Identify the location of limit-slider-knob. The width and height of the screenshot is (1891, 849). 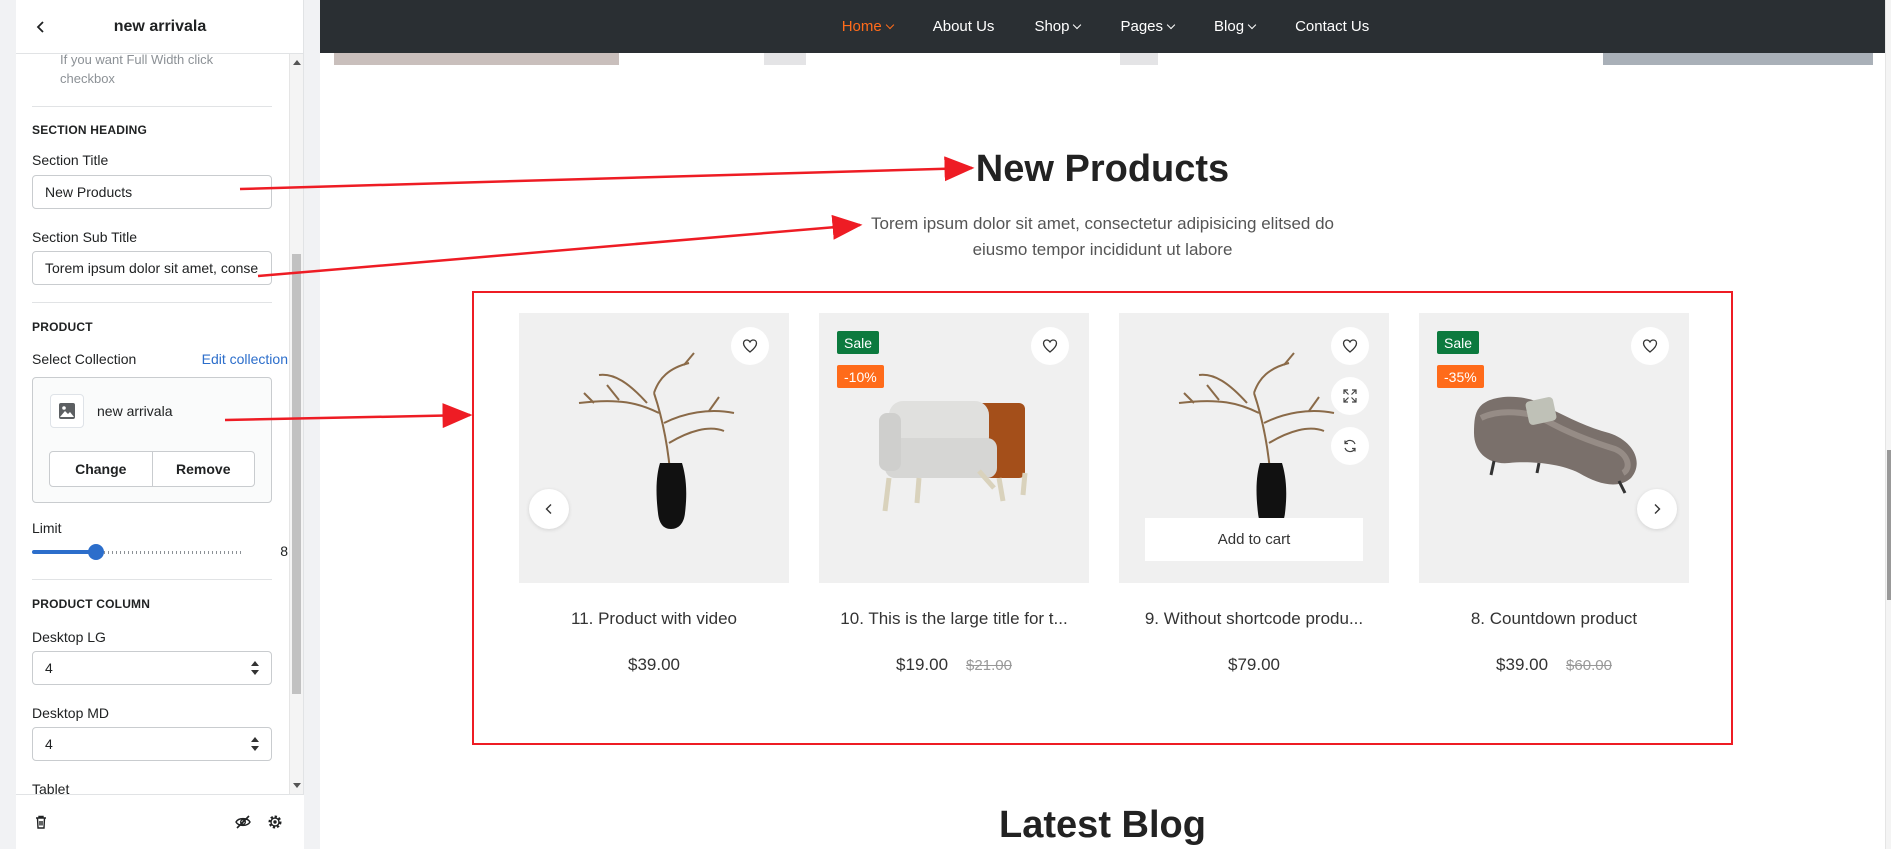
(96, 552).